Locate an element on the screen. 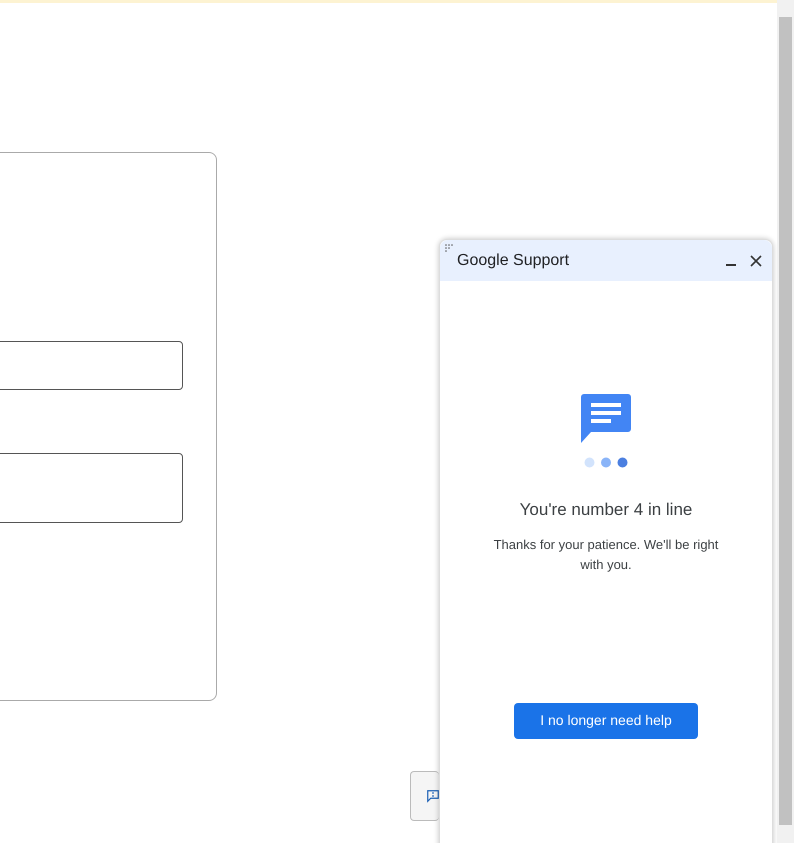  panel-title: Google Support is located at coordinates (513, 260).